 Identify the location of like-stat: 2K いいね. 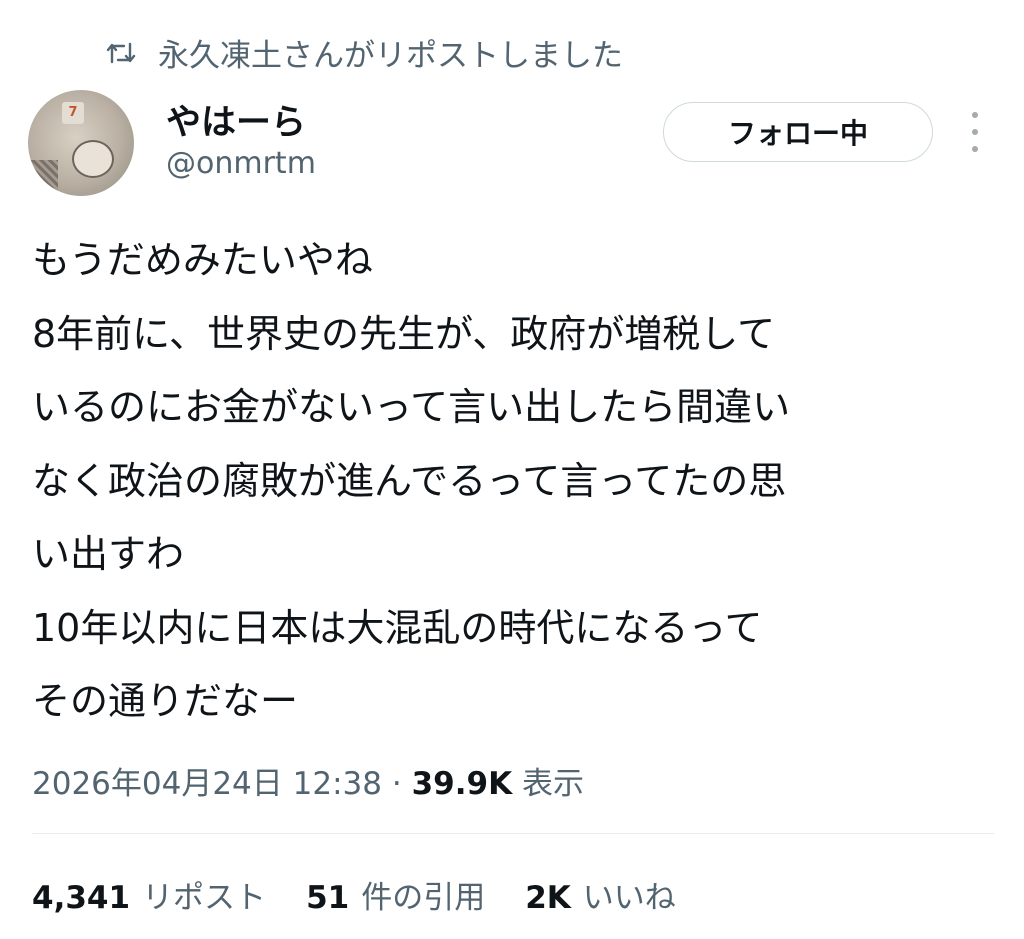
(600, 894).